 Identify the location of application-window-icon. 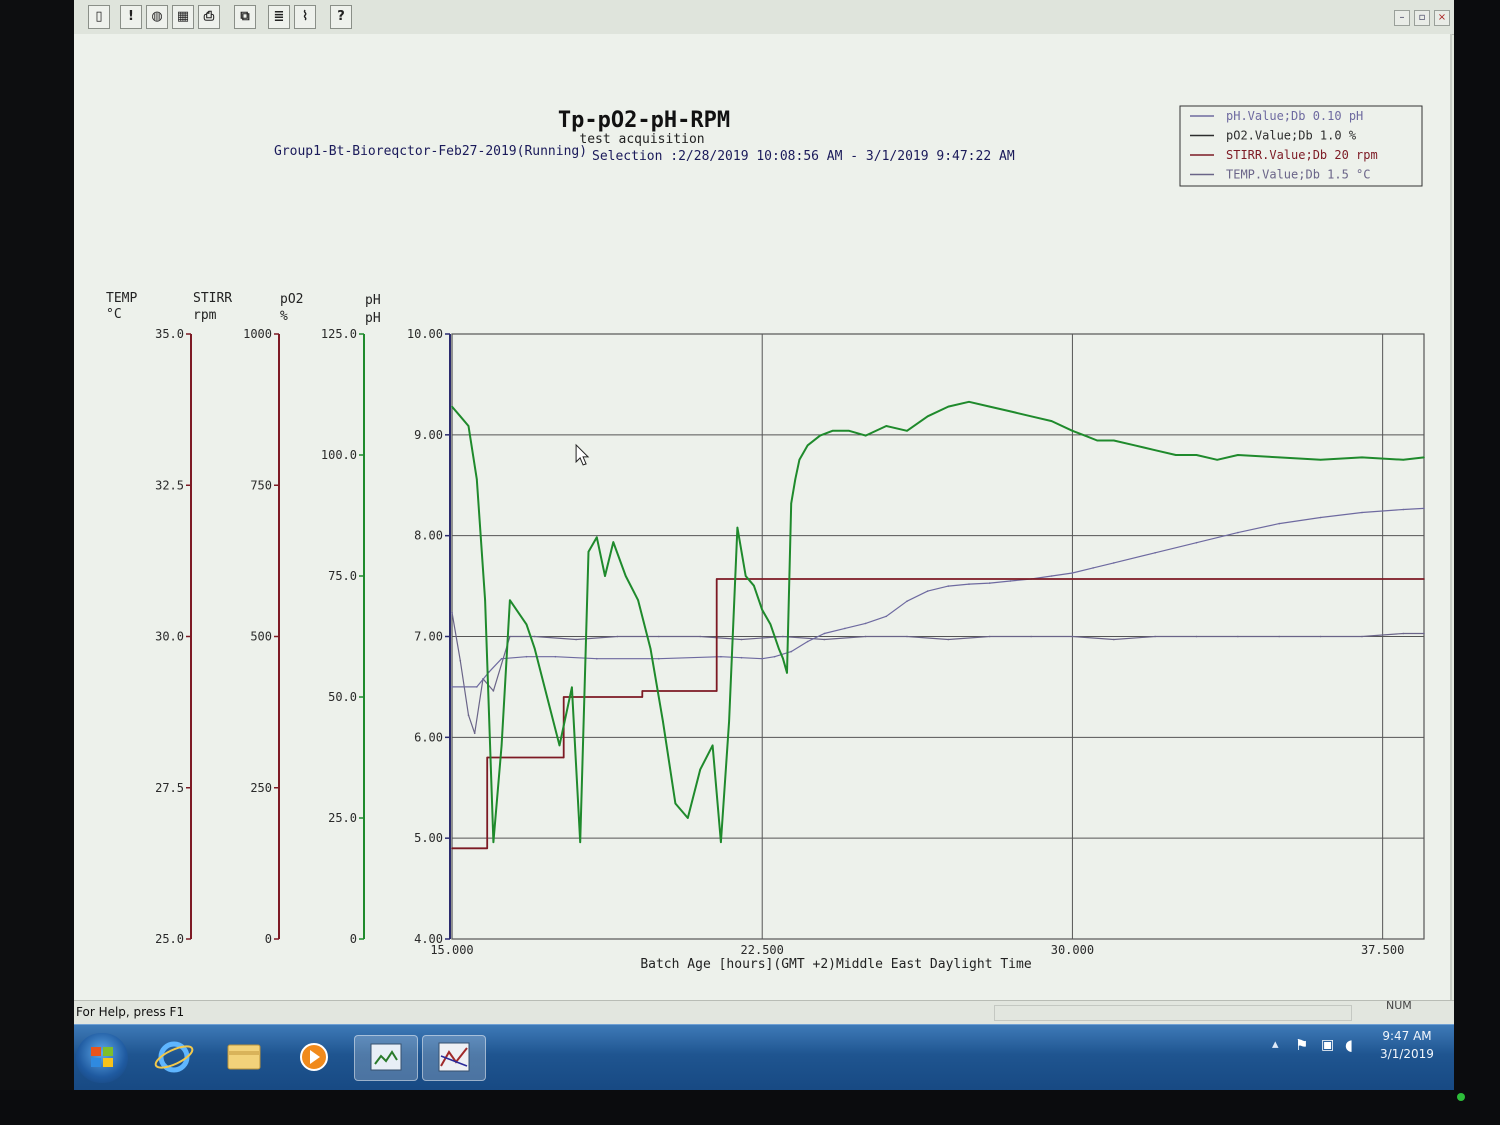
(386, 1058).